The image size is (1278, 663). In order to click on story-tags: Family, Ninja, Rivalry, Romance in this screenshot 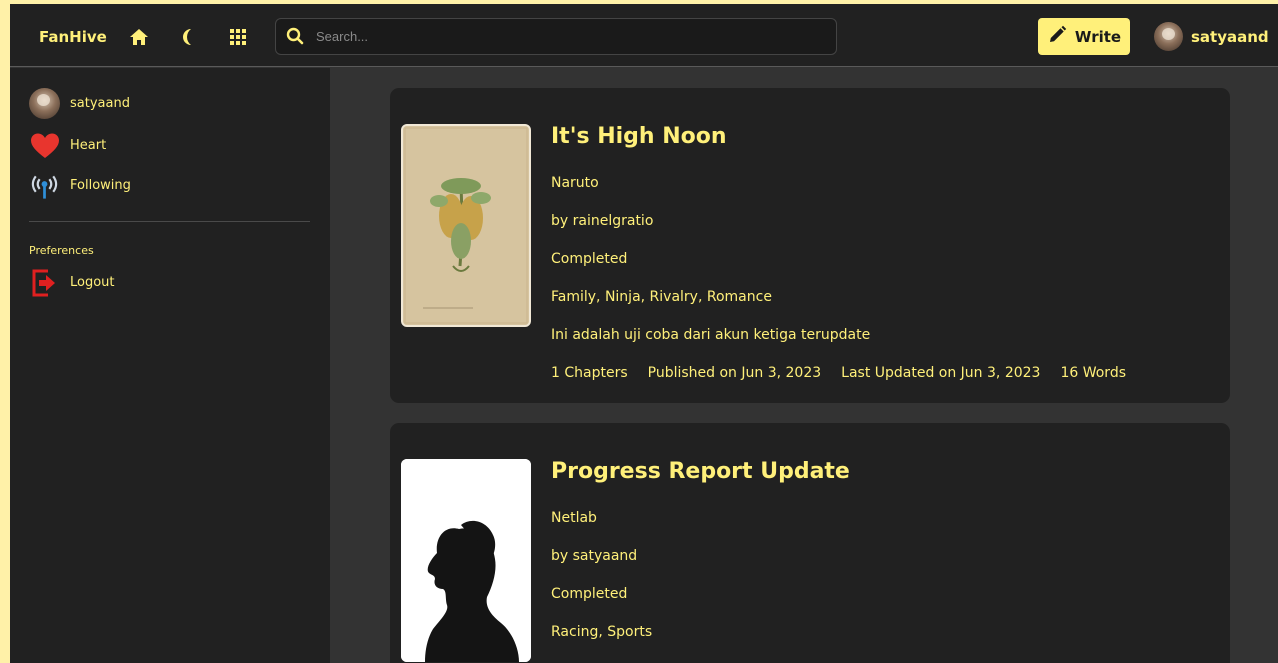, I will do `click(661, 297)`.